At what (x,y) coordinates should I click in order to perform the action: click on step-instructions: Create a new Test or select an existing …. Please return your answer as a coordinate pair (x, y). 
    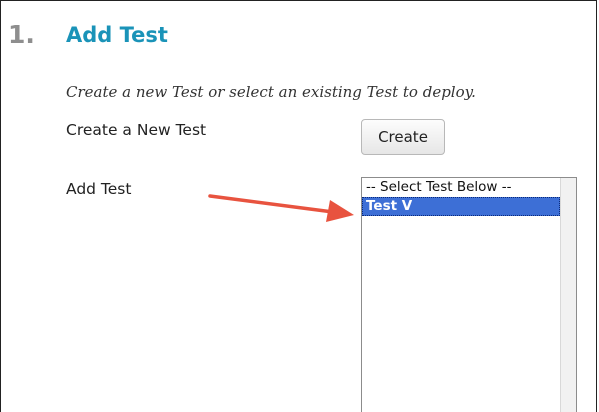
    Looking at the image, I should click on (271, 92).